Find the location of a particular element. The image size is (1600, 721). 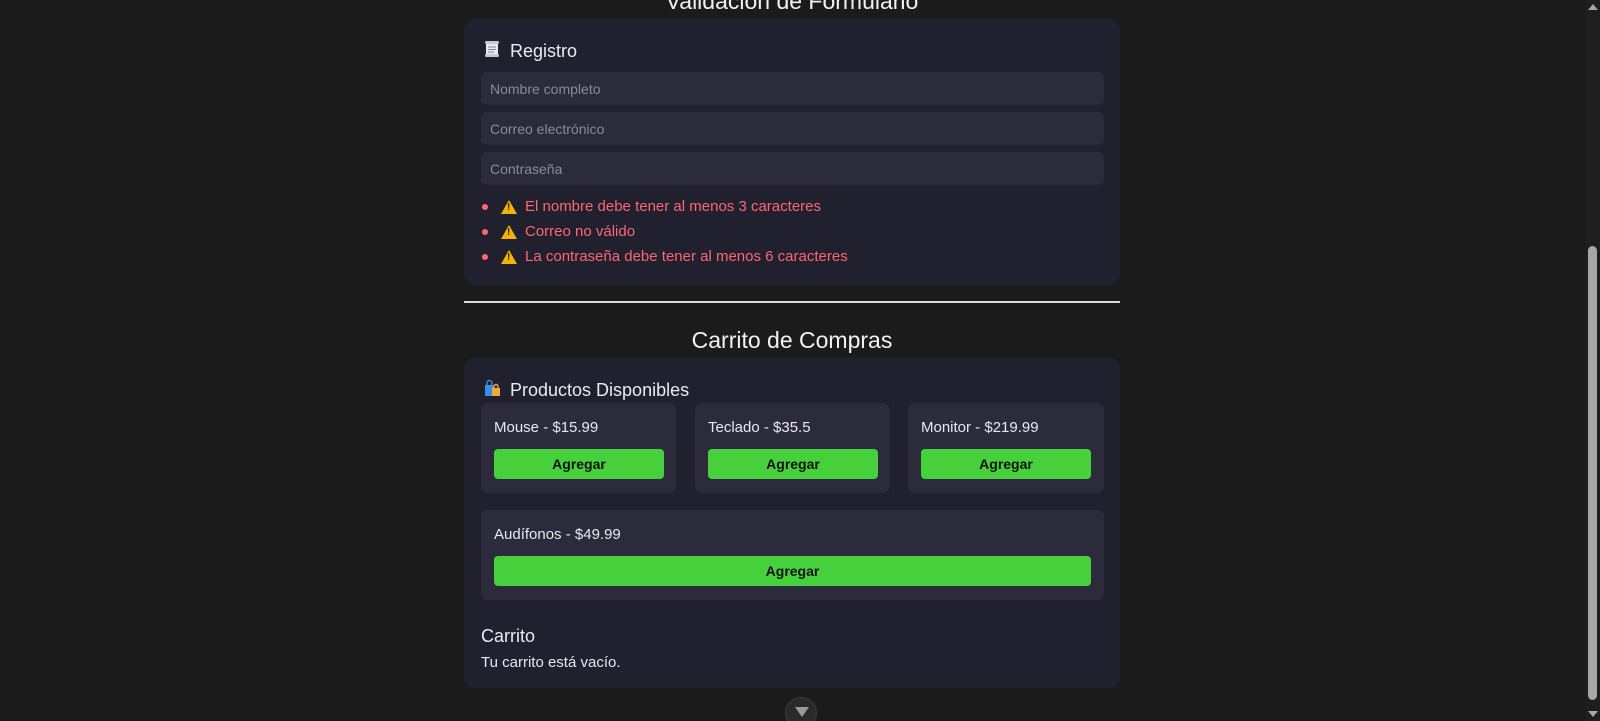

product-label: Mouse - $15.99 is located at coordinates (546, 427).